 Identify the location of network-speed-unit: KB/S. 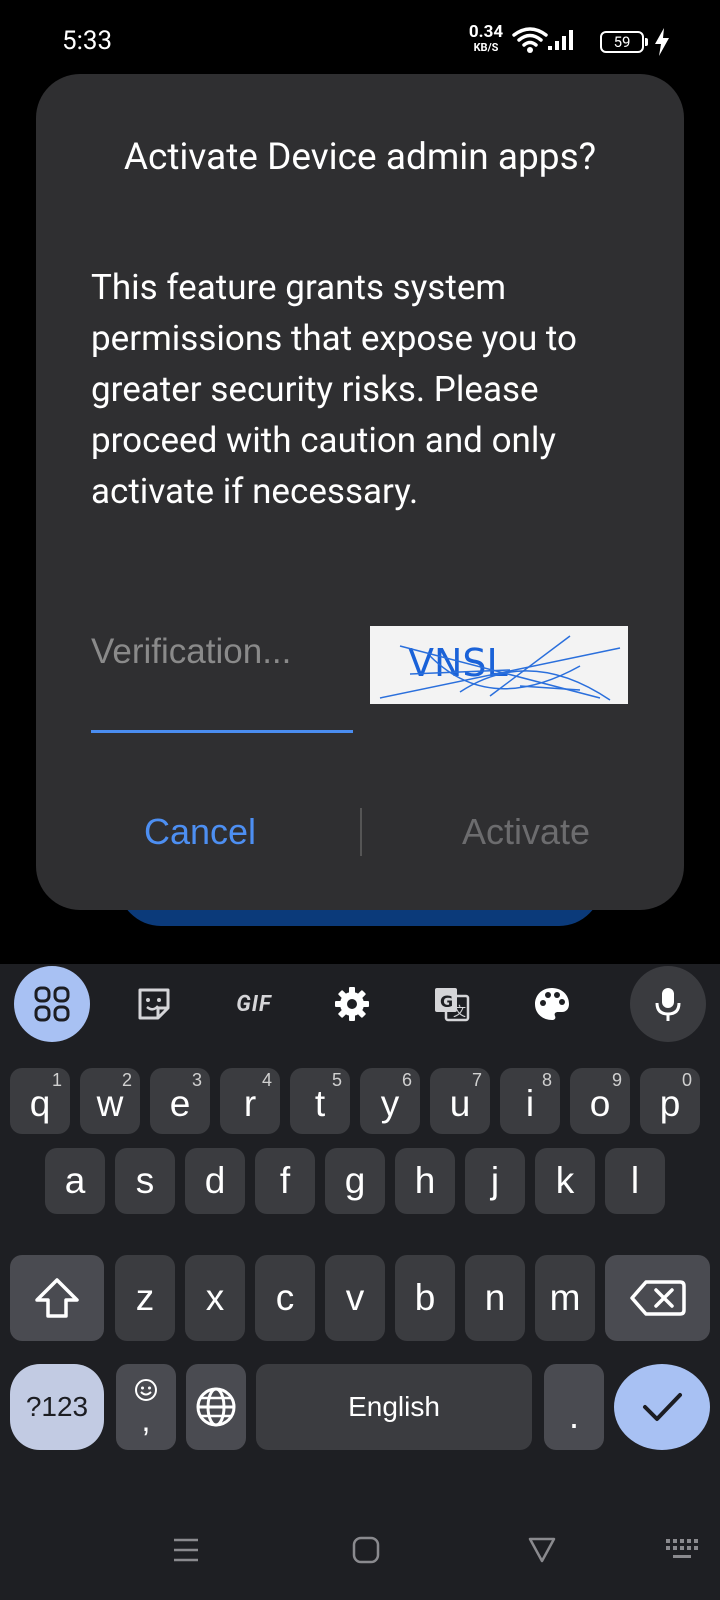
(486, 47).